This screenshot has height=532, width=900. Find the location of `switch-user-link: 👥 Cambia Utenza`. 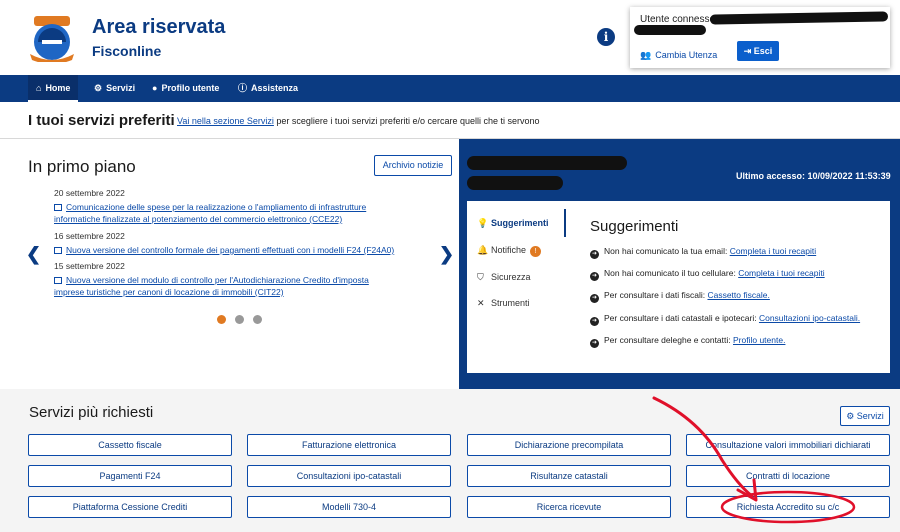

switch-user-link: 👥 Cambia Utenza is located at coordinates (678, 55).